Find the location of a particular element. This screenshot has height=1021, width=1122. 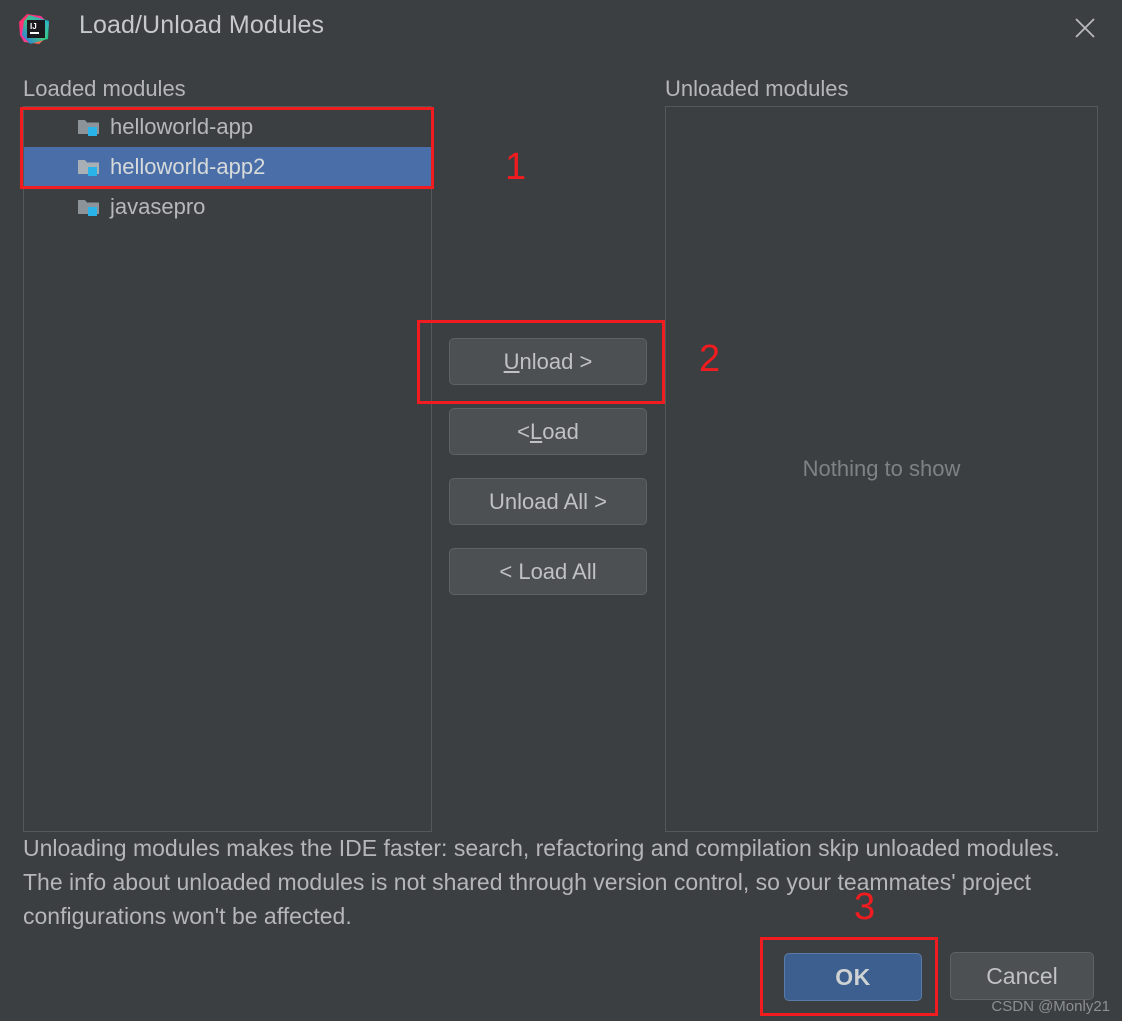

watermark: CSDN @Monly21 is located at coordinates (1050, 1006).